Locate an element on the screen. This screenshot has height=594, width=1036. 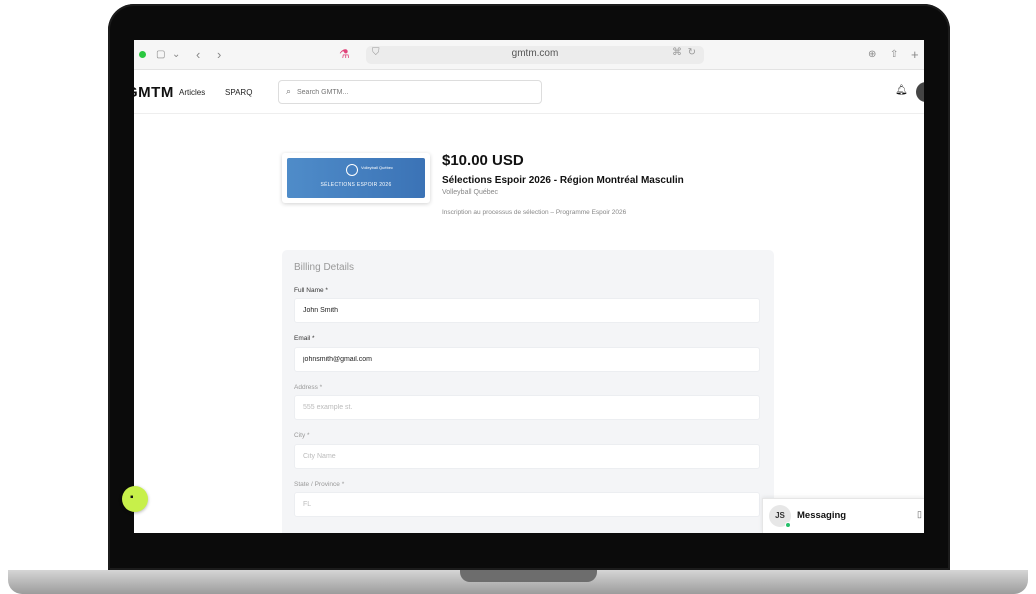
billing-heading: Billing Details is located at coordinates (324, 267).